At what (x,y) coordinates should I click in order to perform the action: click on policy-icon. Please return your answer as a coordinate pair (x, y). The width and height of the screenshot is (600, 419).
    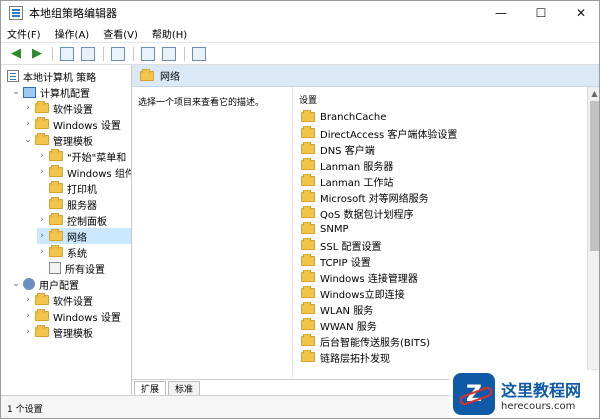
    Looking at the image, I should click on (13, 76).